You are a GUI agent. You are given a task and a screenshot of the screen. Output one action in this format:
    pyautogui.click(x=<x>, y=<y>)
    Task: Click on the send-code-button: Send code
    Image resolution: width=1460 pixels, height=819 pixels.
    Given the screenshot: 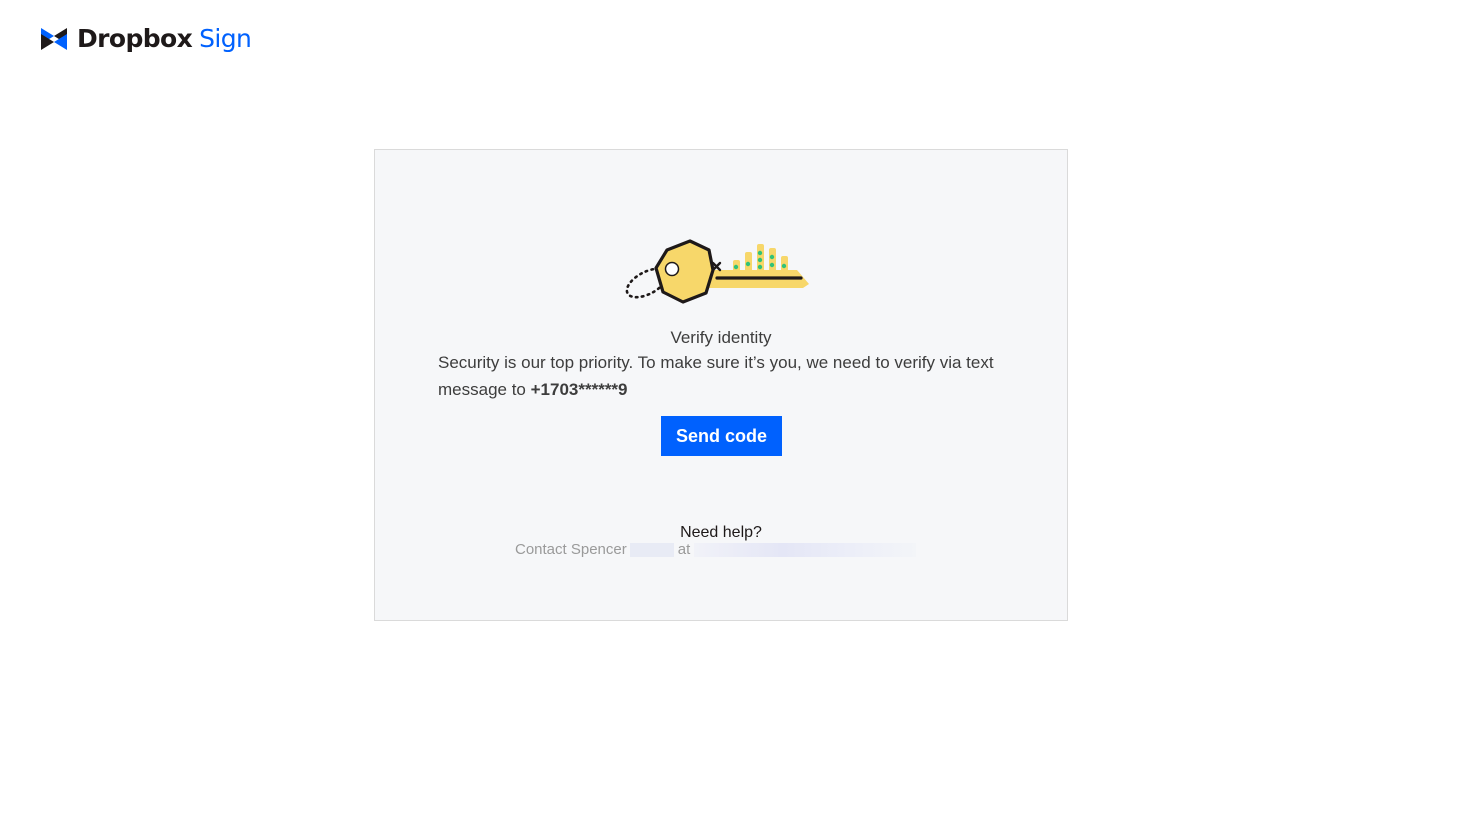 What is the action you would take?
    pyautogui.click(x=721, y=436)
    